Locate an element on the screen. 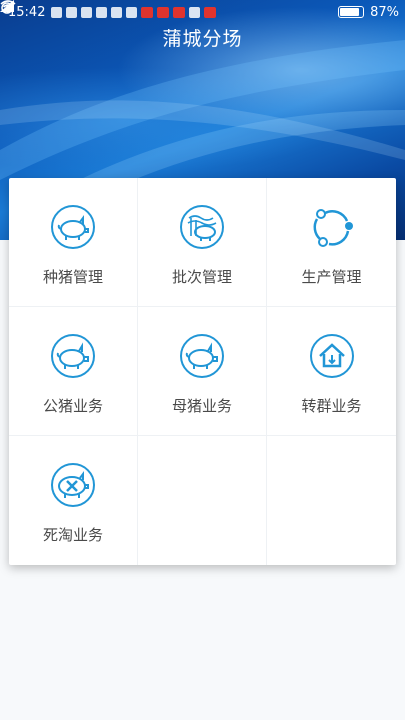 Image resolution: width=405 pixels, height=720 pixels. menu-item-batch: 批次管理 is located at coordinates (202, 242).